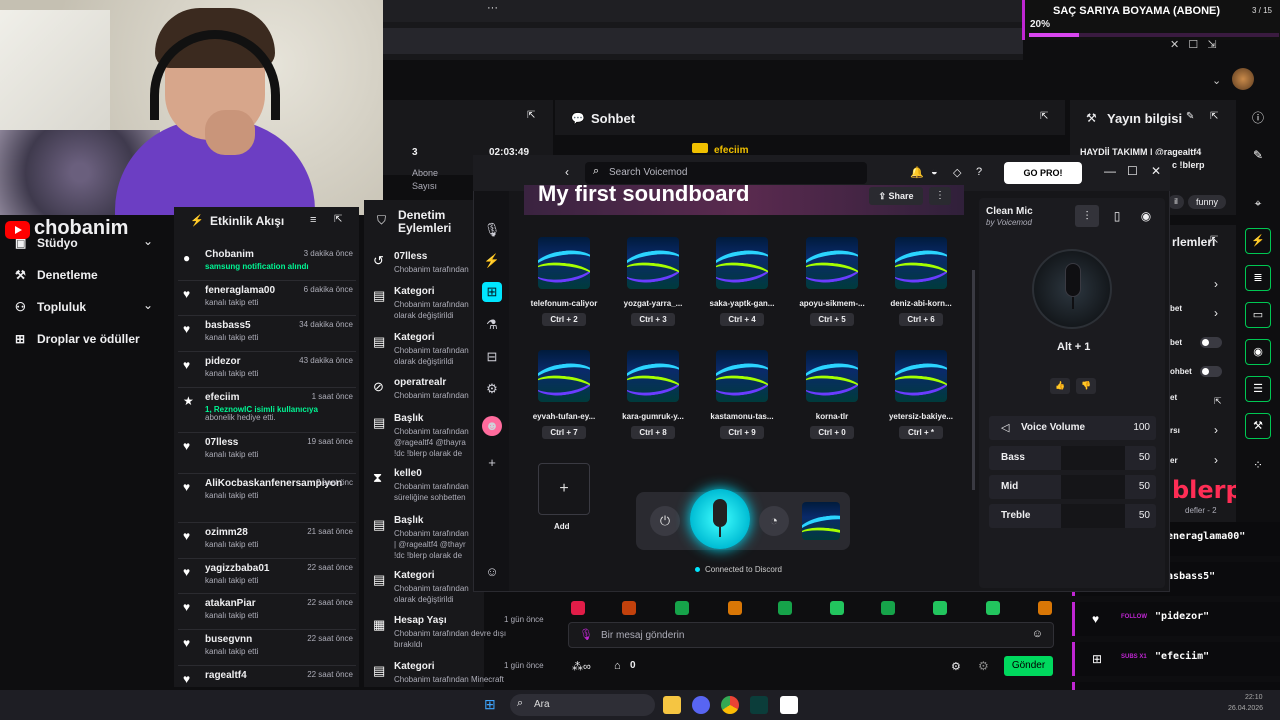 The width and height of the screenshot is (1280, 720). Describe the element at coordinates (1110, 171) in the screenshot. I see `minimize-icon: —` at that location.